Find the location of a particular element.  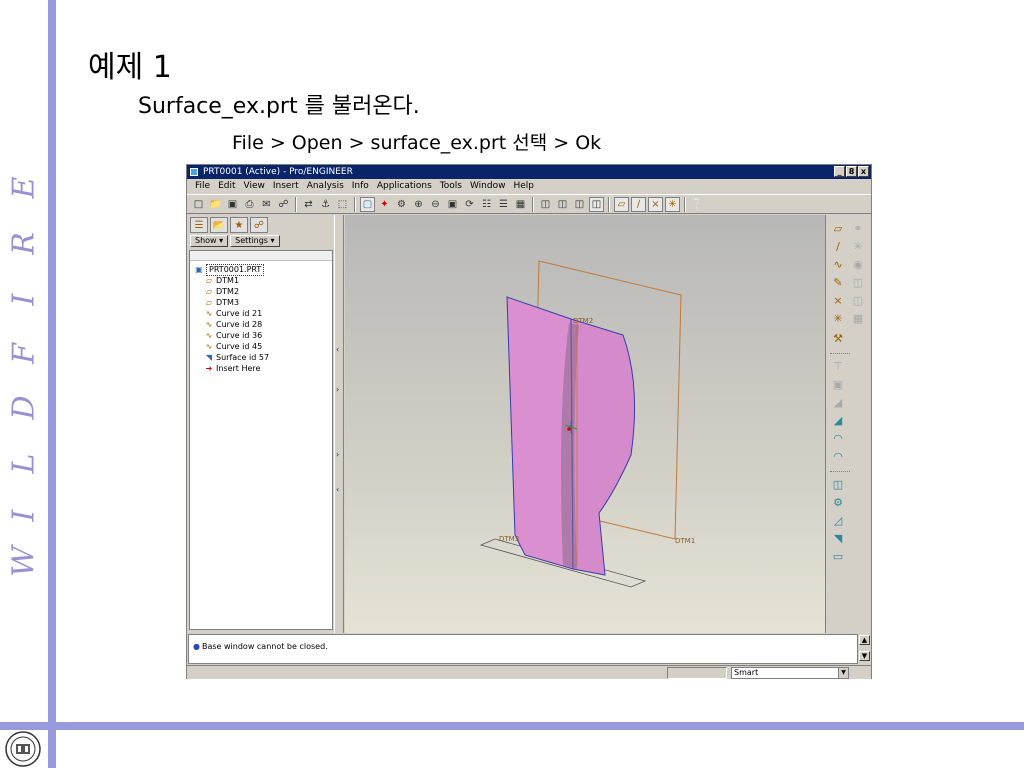

variable-sweep-tool-icon: ◿ is located at coordinates (838, 521).